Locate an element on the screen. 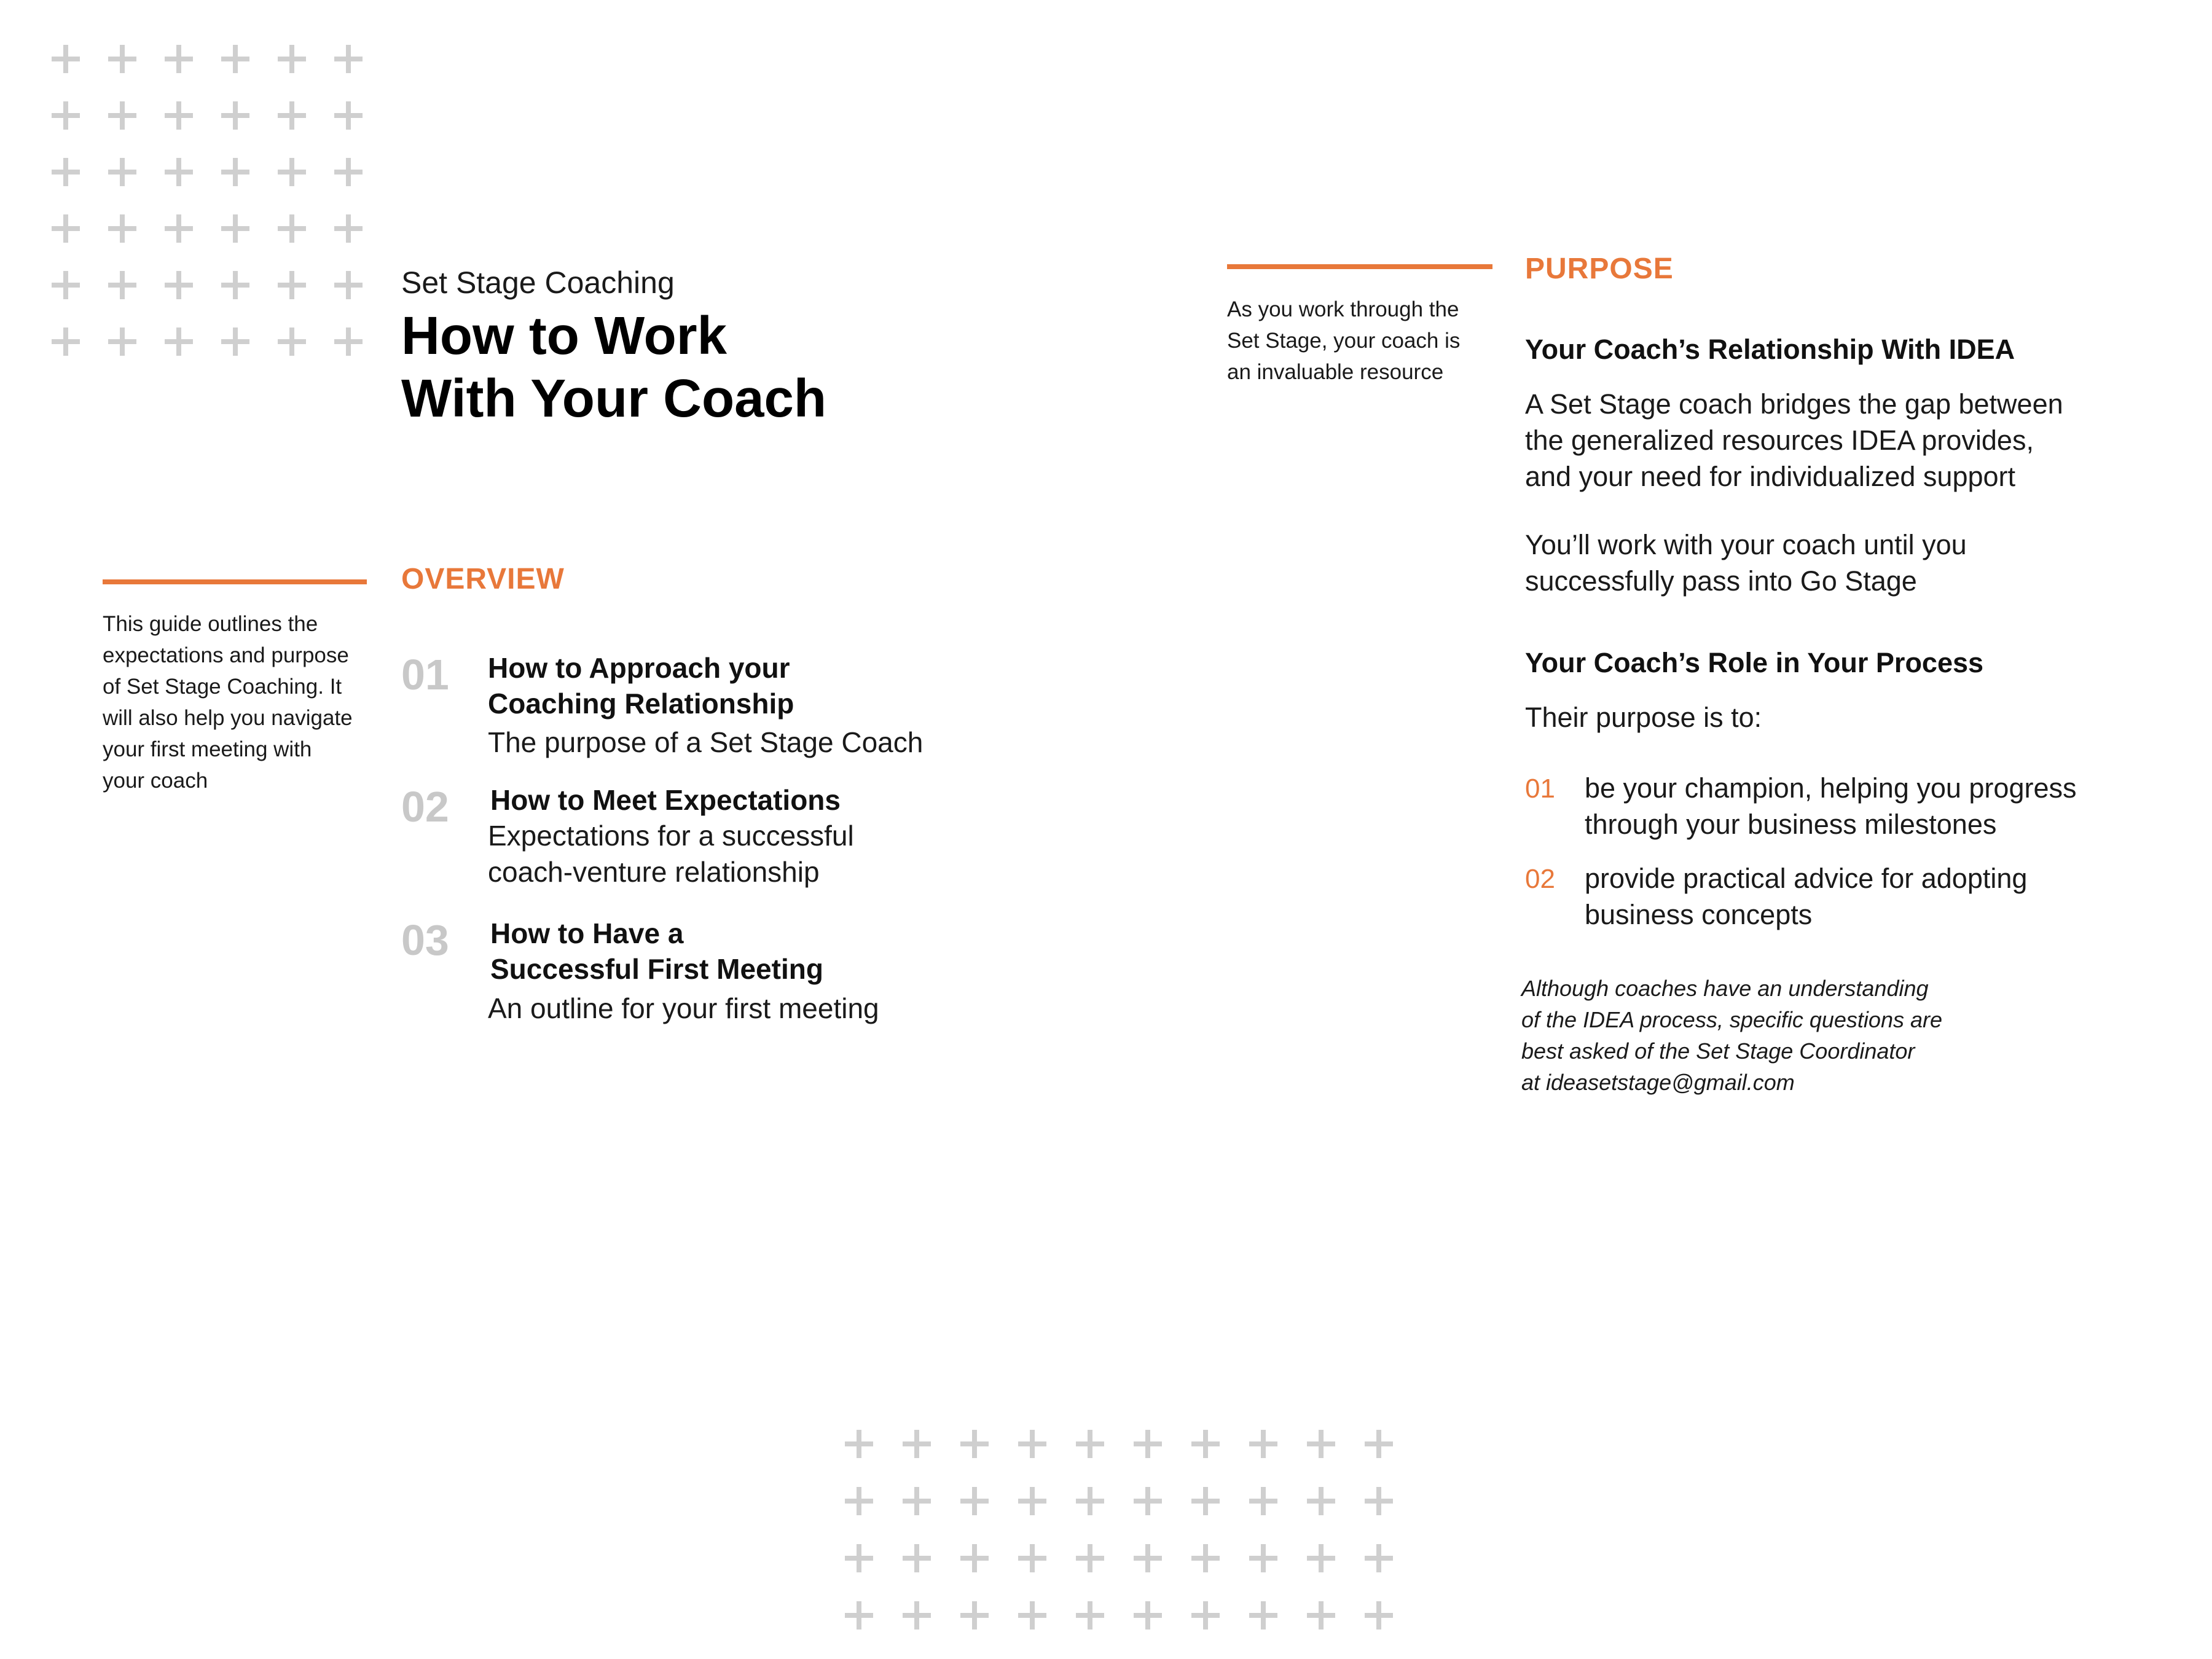  intro-note-line: will also help you navigate is located at coordinates (228, 718).